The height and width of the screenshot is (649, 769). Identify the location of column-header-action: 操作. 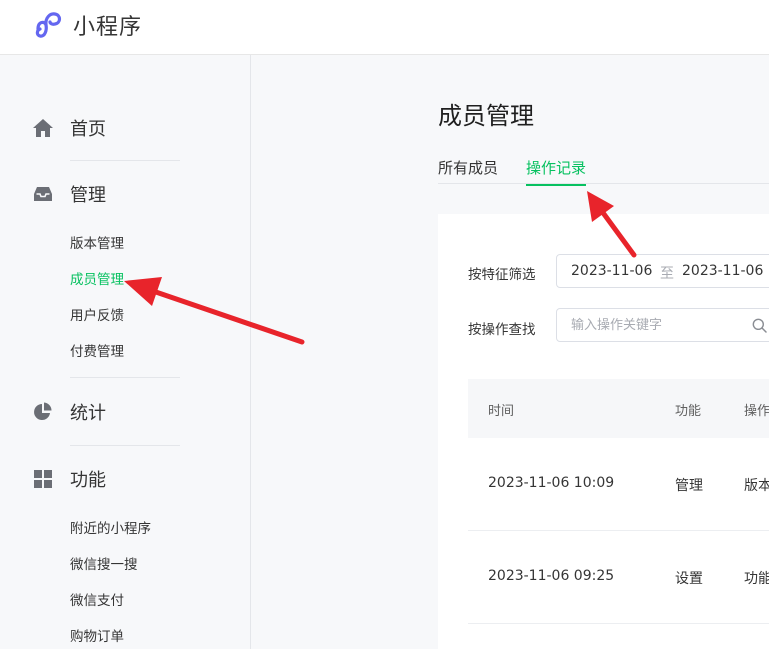
(756, 411).